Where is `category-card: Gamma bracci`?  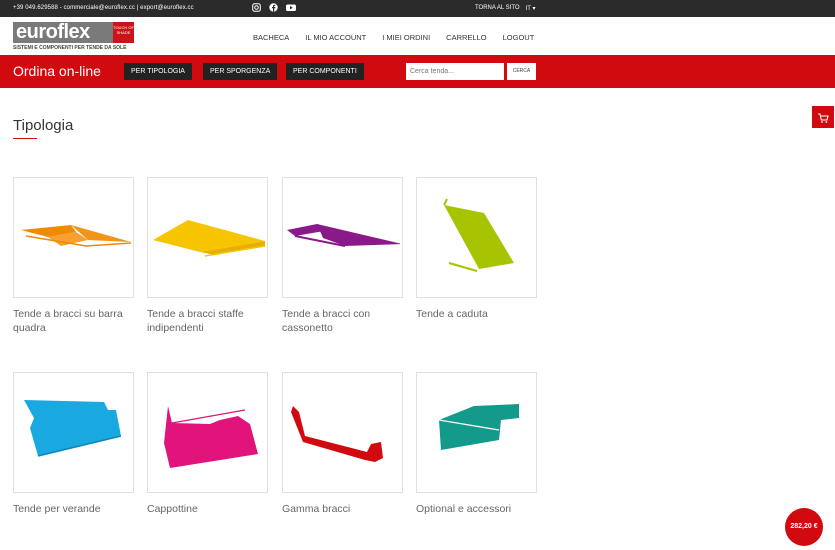
category-card: Gamma bracci is located at coordinates (342, 444).